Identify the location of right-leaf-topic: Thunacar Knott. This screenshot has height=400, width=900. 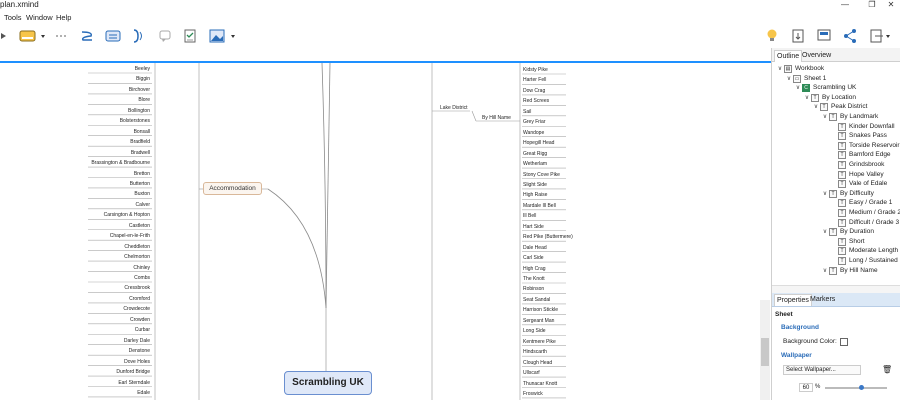
(540, 384).